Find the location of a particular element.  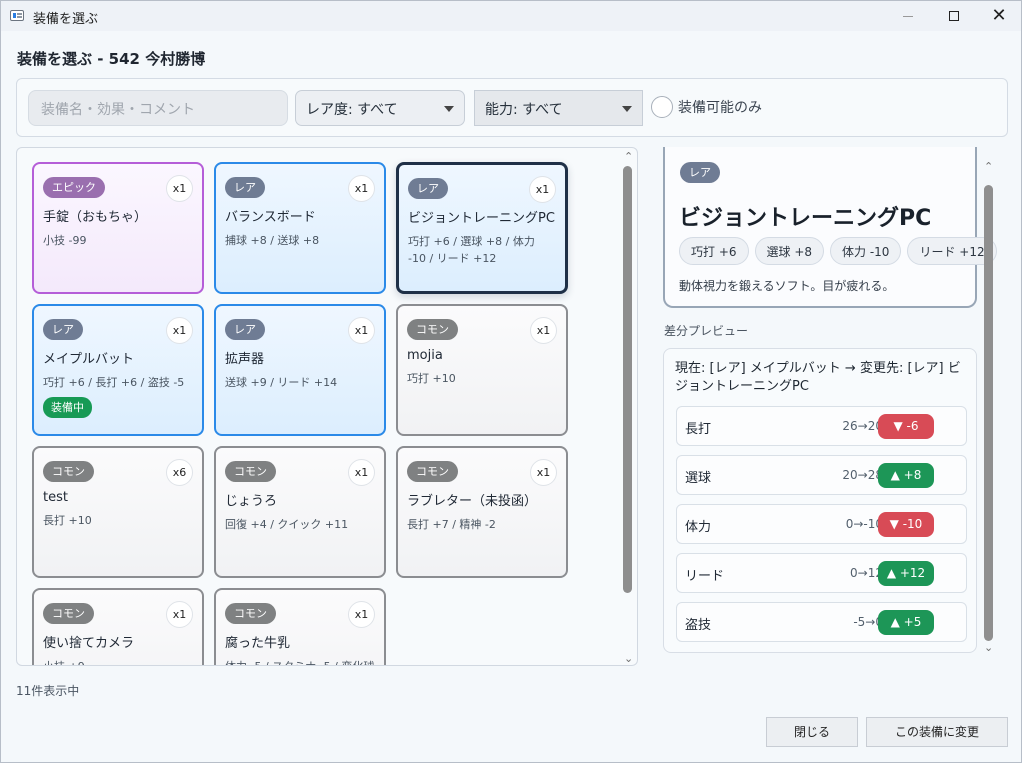

diff-stat-values: 0→12 is located at coordinates (866, 573).